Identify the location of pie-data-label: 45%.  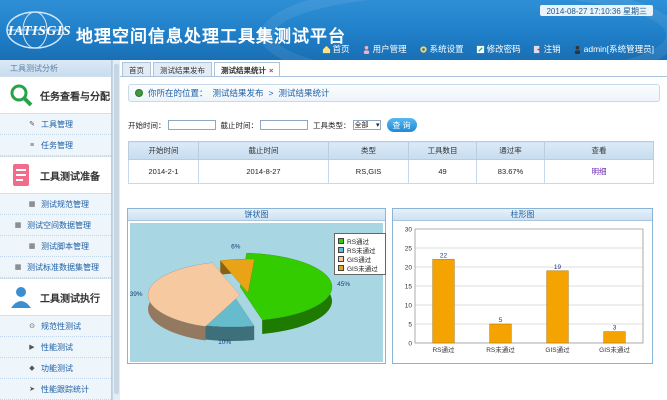
(343, 284).